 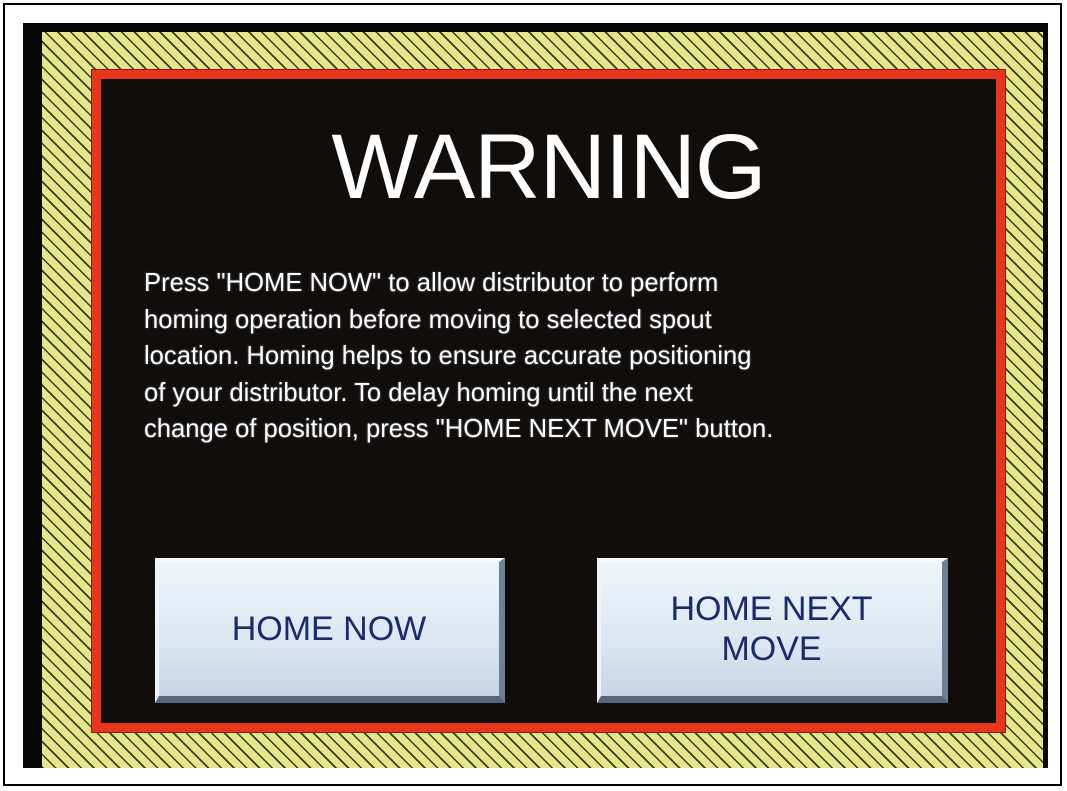 I want to click on home-next-move-button: HOME NEXT MOVE, so click(x=772, y=630).